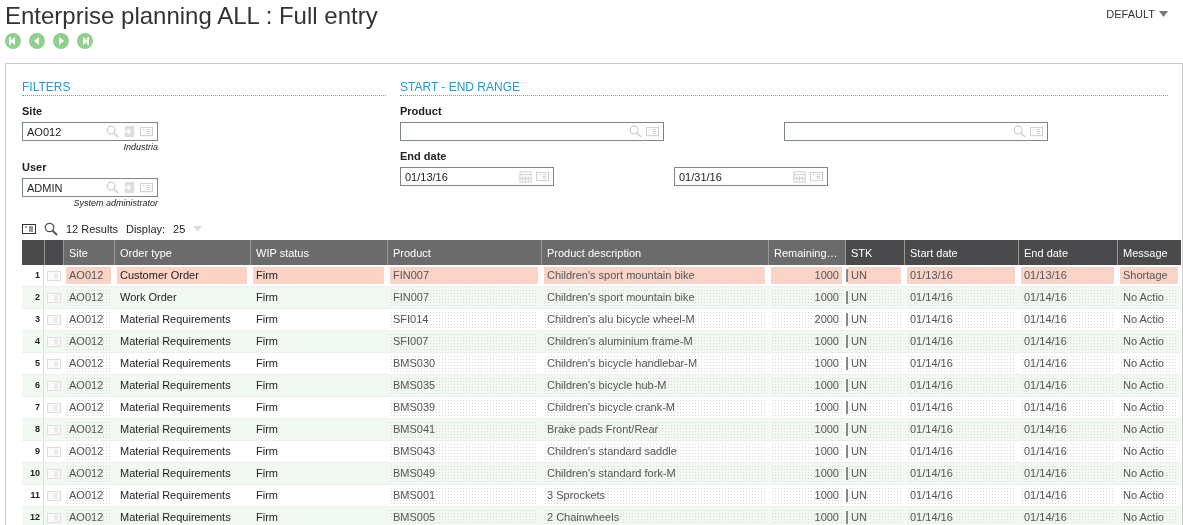 This screenshot has width=1183, height=525. I want to click on column-header: Product, so click(464, 252).